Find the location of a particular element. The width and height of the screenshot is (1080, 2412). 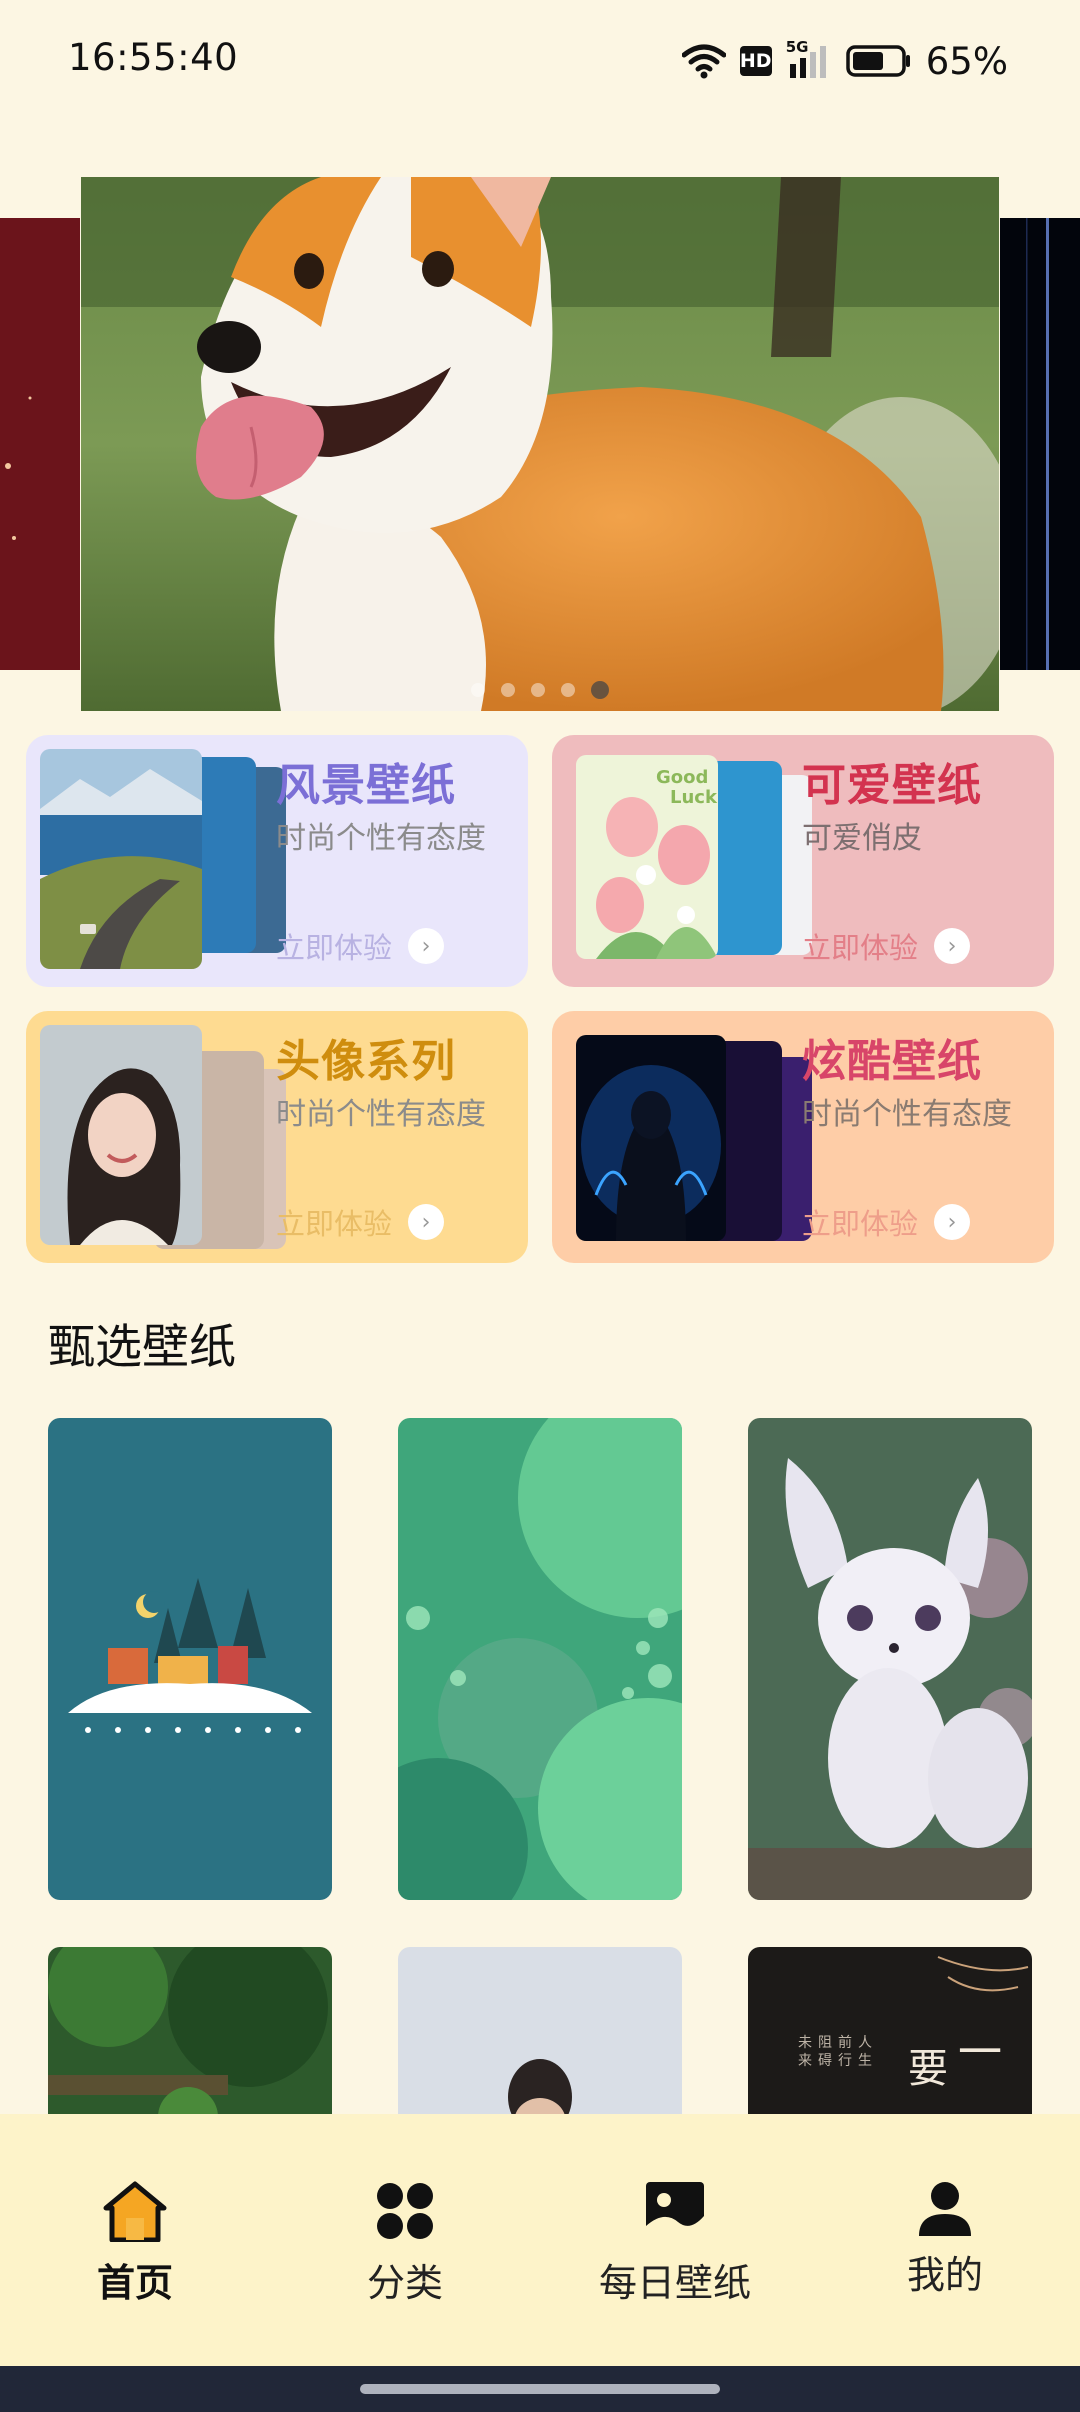

daily-wallpaper-icon is located at coordinates (675, 2211).